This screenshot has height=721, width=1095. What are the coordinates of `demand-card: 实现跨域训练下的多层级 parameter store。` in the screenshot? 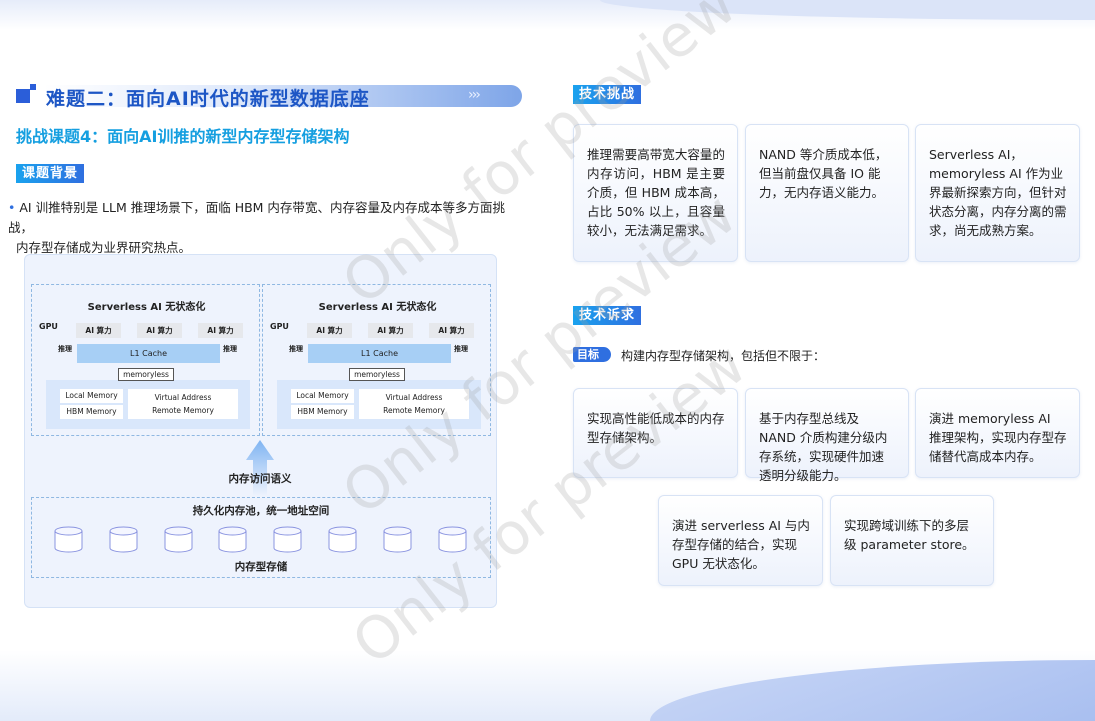 It's located at (912, 540).